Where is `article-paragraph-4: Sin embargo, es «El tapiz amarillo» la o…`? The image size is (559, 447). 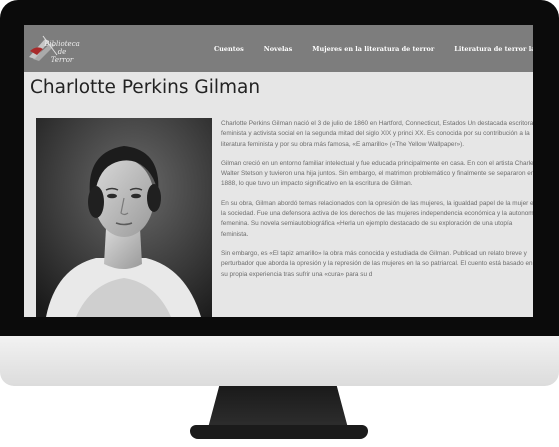 article-paragraph-4: Sin embargo, es «El tapiz amarillo» la o… is located at coordinates (377, 263).